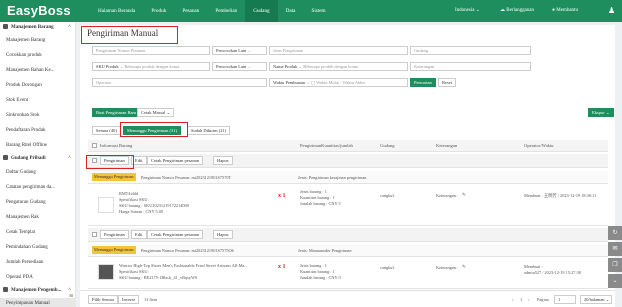 Image resolution: width=622 pixels, height=307 pixels. I want to click on tab-shipped: Sudah Dikirim (21), so click(209, 130).